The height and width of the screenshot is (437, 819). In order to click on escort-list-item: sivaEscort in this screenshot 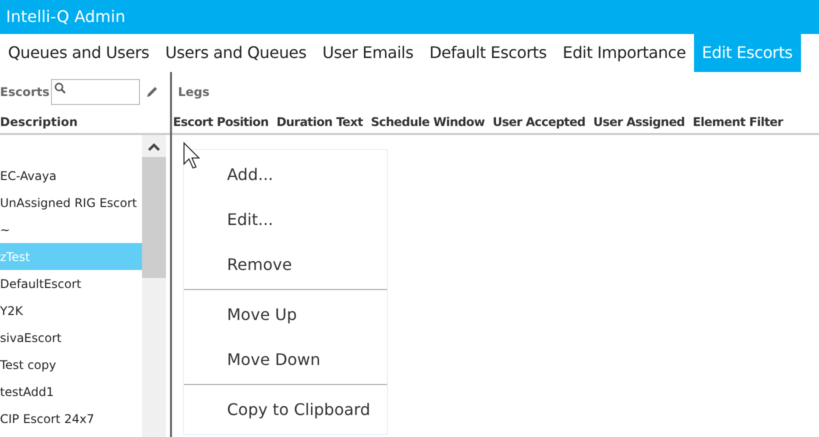, I will do `click(71, 337)`.